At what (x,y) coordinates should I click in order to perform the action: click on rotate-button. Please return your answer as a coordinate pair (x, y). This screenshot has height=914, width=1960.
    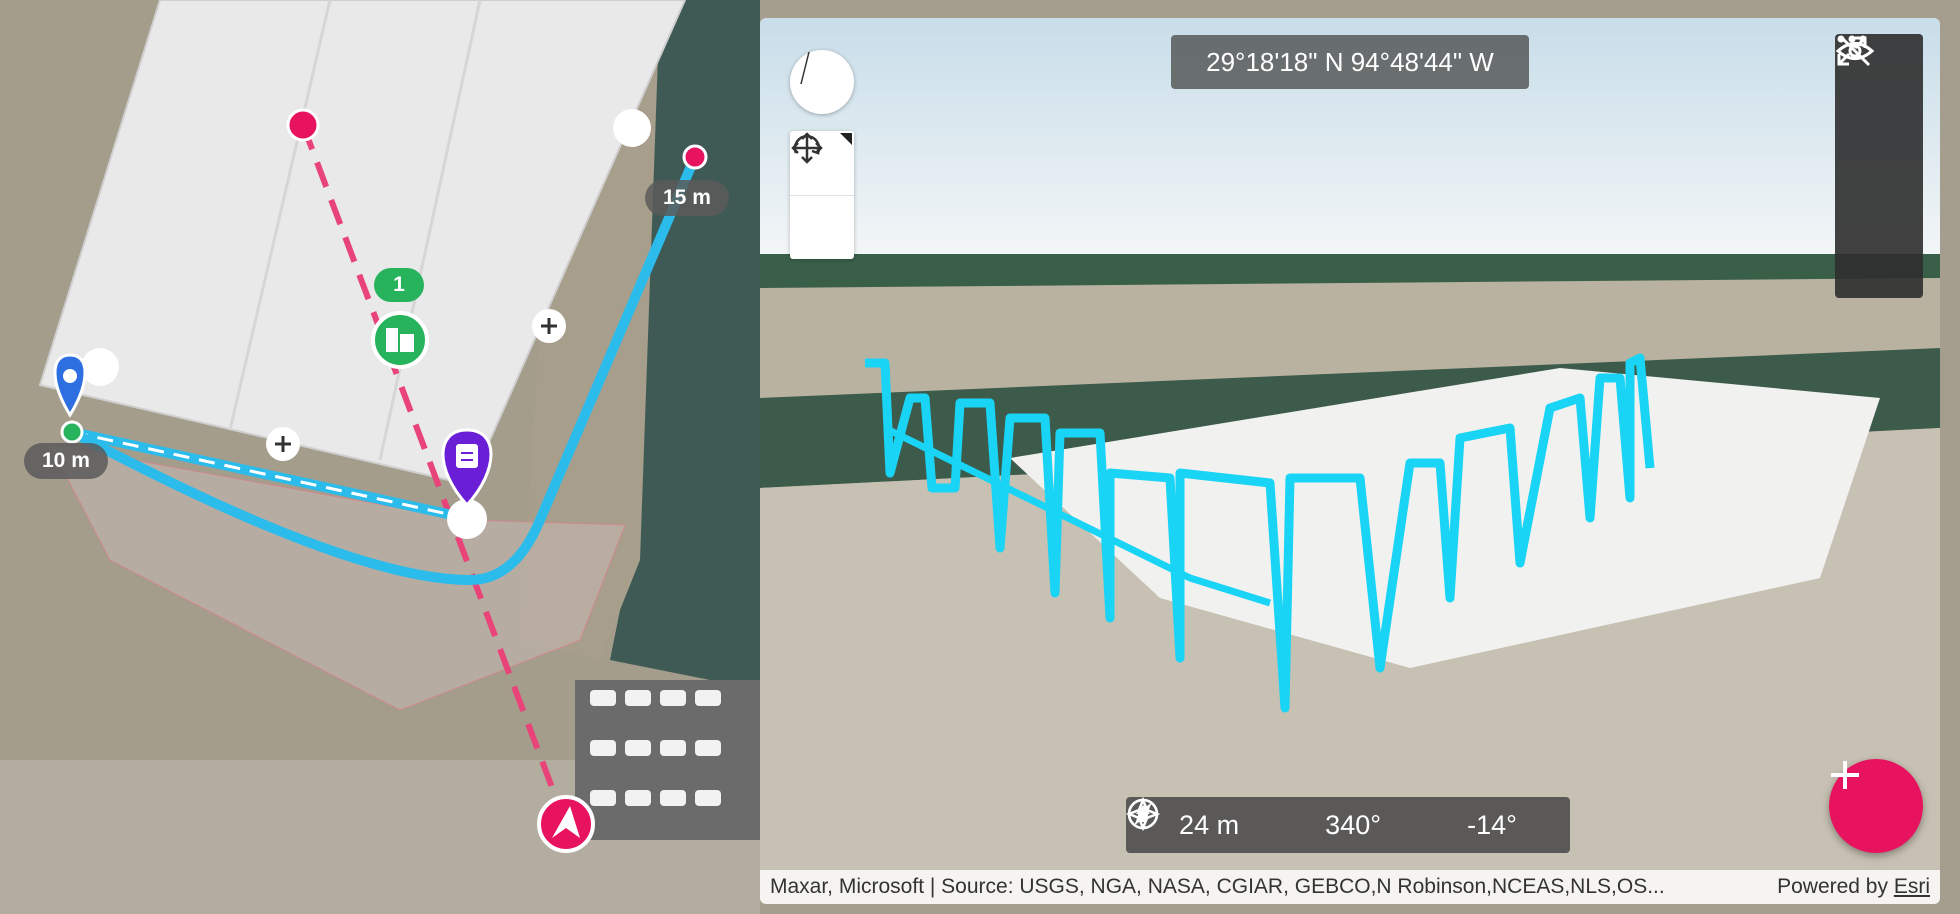
    Looking at the image, I should click on (822, 197).